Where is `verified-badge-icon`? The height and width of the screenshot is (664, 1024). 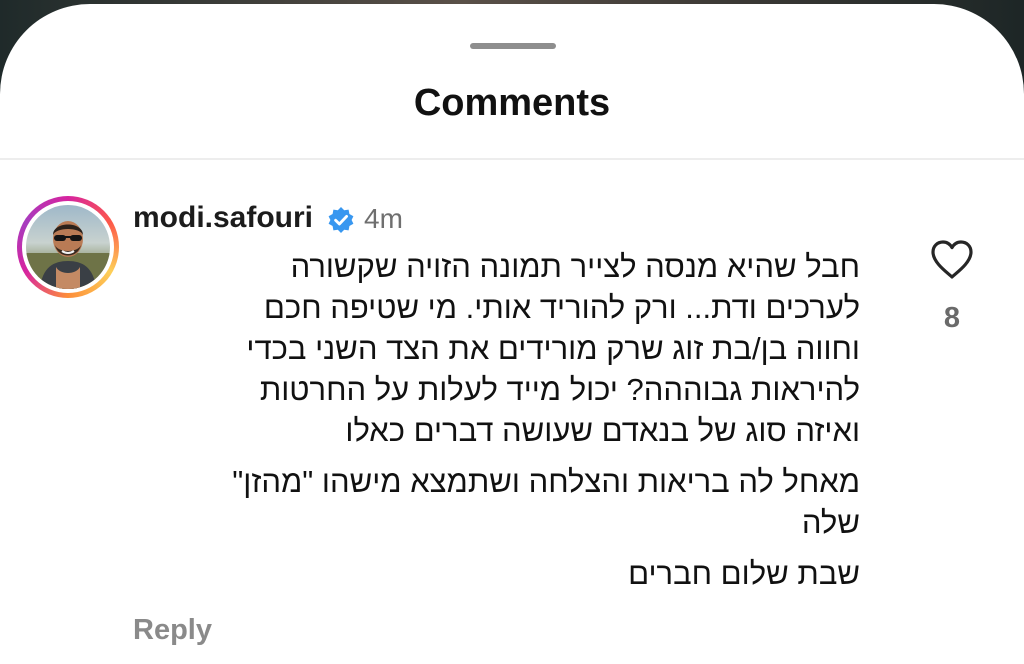
verified-badge-icon is located at coordinates (341, 220).